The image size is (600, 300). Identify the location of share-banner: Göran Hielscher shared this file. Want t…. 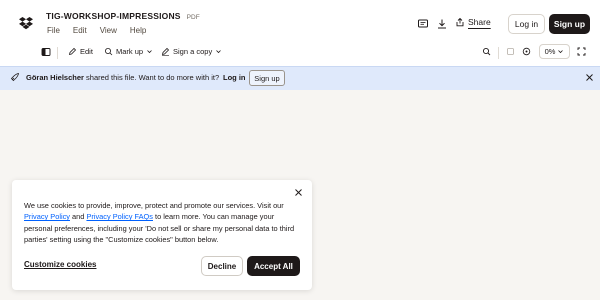
(300, 78).